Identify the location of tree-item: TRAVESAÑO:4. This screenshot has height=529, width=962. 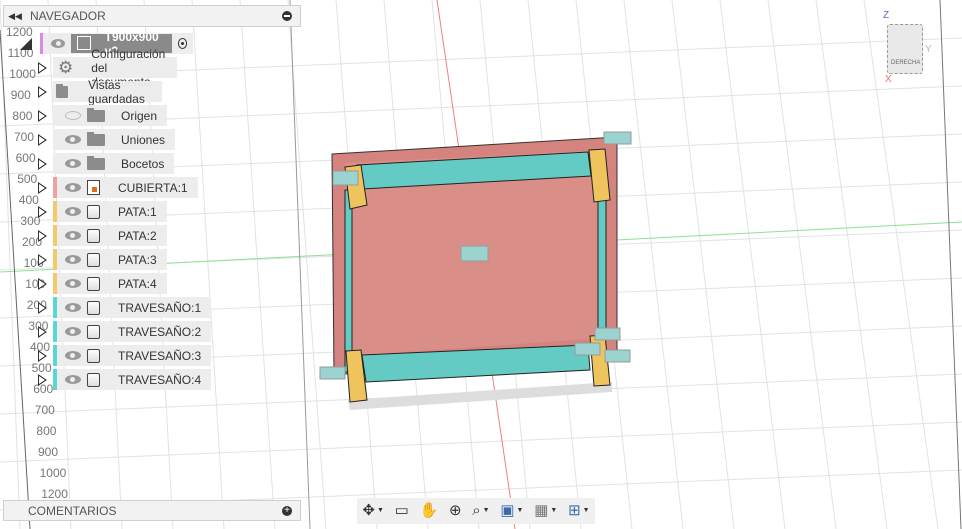
(125, 379).